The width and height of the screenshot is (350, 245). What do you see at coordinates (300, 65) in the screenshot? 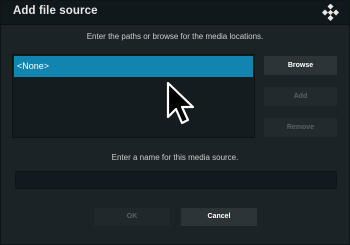
I see `browse-button: Browse` at bounding box center [300, 65].